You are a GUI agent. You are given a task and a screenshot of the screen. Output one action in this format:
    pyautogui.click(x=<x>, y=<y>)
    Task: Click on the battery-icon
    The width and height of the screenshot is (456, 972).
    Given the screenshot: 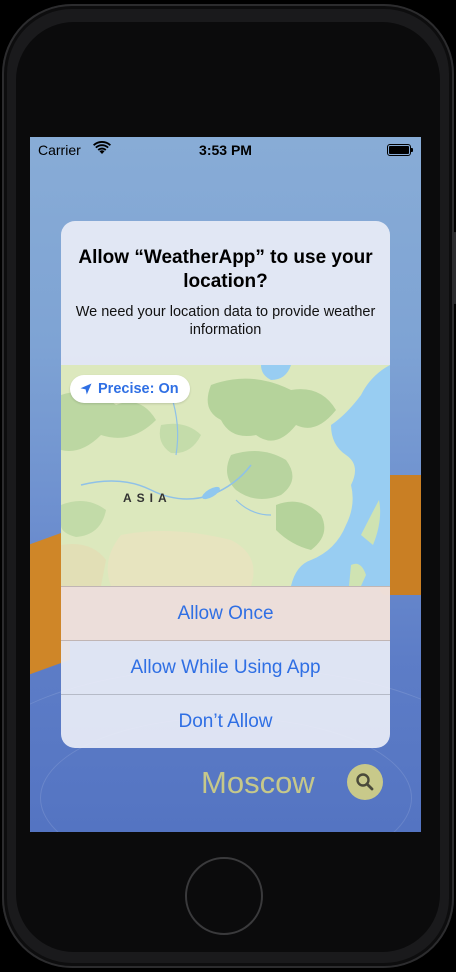 What is the action you would take?
    pyautogui.click(x=400, y=150)
    